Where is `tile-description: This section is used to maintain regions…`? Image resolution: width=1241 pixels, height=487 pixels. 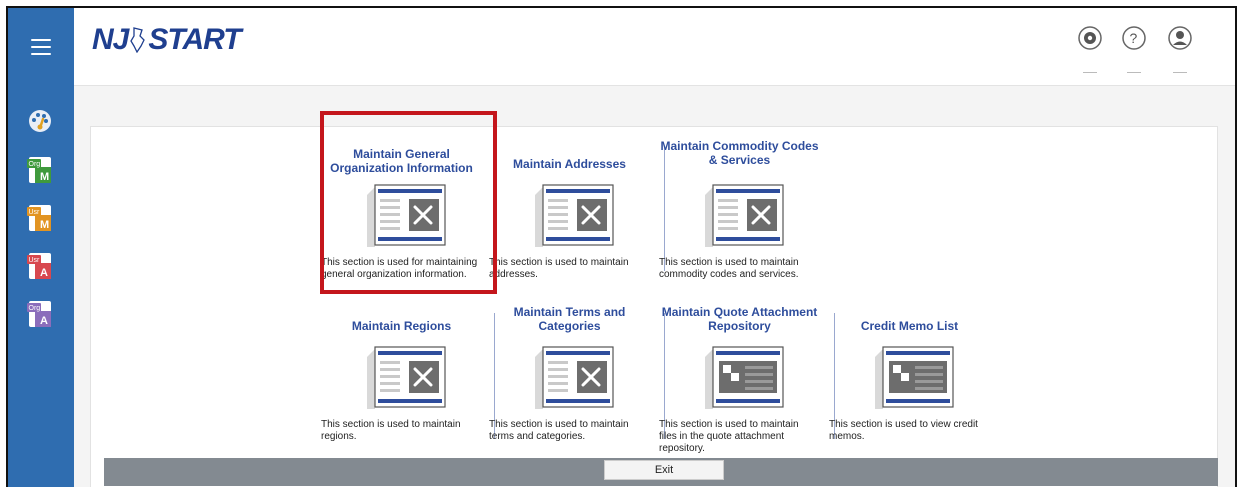
tile-description: This section is used to maintain regions… is located at coordinates (391, 430).